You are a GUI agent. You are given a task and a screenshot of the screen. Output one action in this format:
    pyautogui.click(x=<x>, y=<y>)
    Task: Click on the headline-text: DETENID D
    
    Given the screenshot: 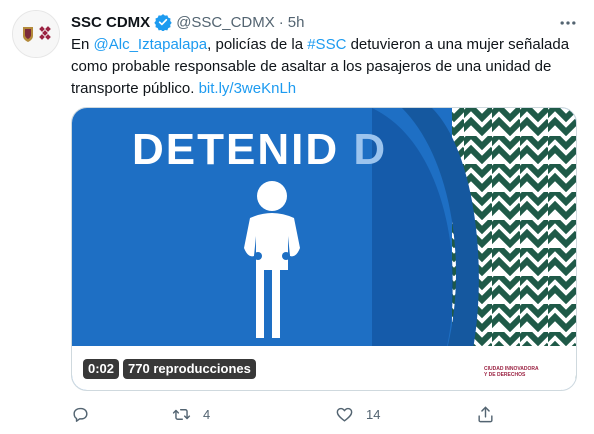 What is the action you would take?
    pyautogui.click(x=259, y=149)
    